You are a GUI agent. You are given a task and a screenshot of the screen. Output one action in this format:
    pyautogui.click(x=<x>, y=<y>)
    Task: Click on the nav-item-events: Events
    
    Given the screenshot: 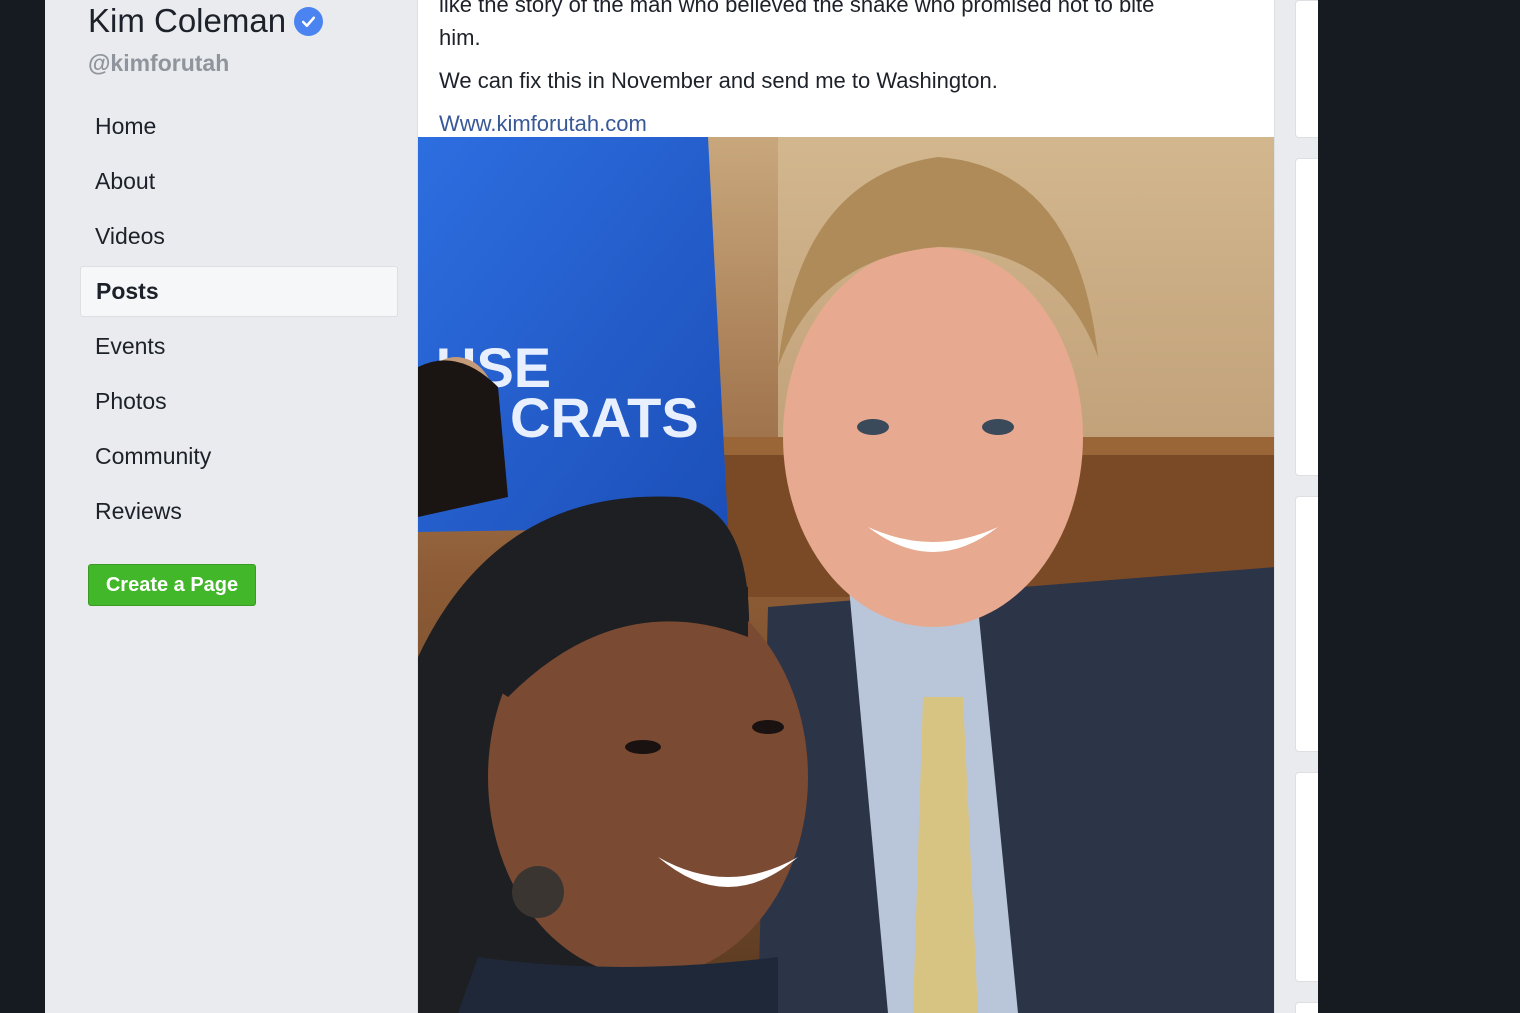 What is the action you would take?
    pyautogui.click(x=239, y=346)
    